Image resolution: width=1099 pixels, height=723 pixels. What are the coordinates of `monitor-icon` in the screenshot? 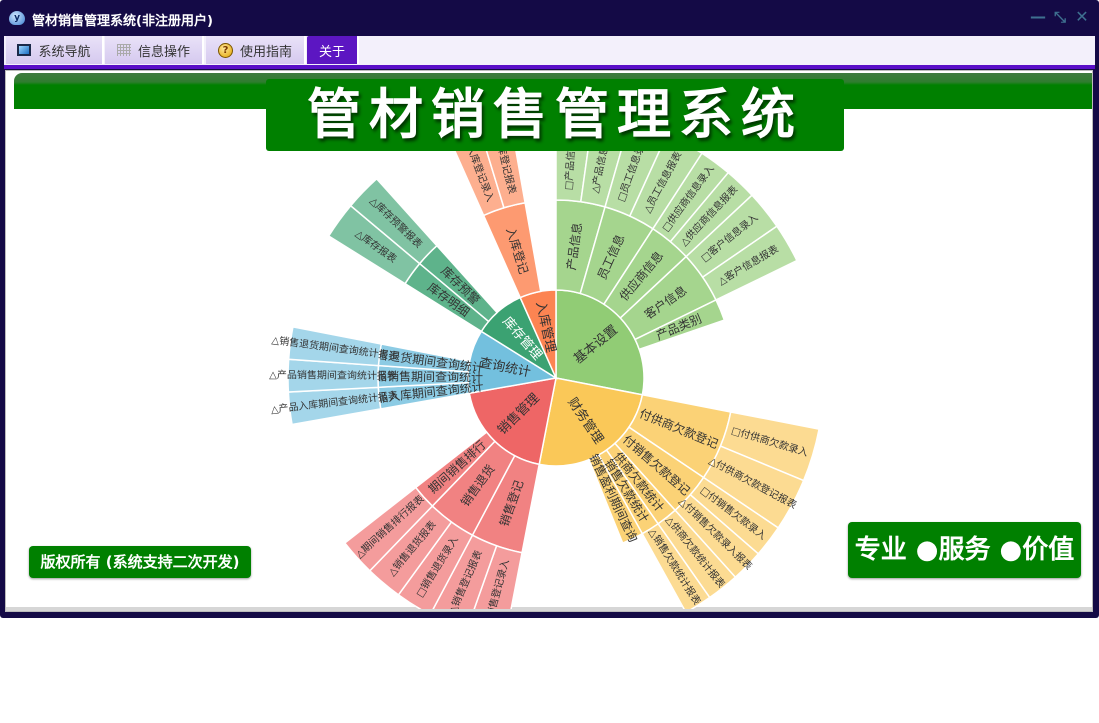 It's located at (24, 50).